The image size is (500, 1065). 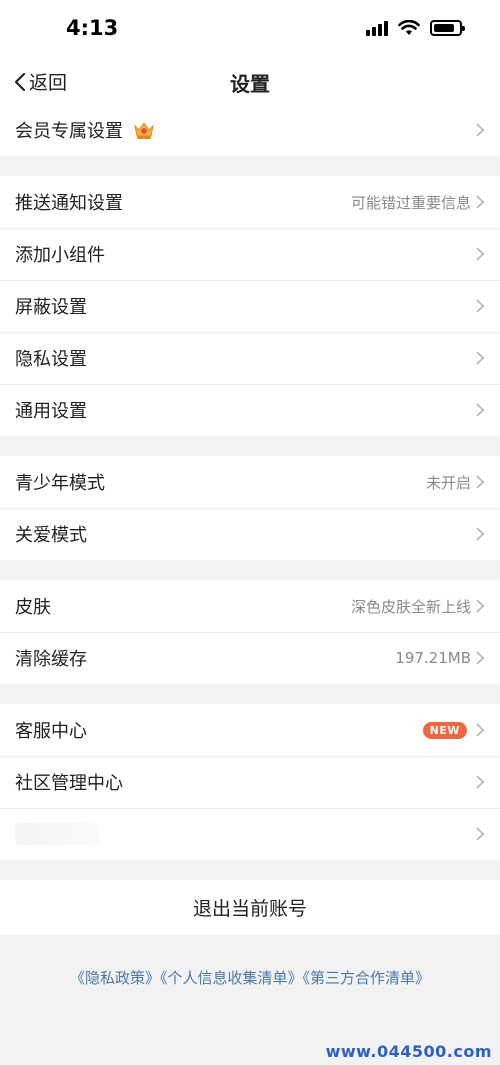 I want to click on new-badge: NEW, so click(x=444, y=730).